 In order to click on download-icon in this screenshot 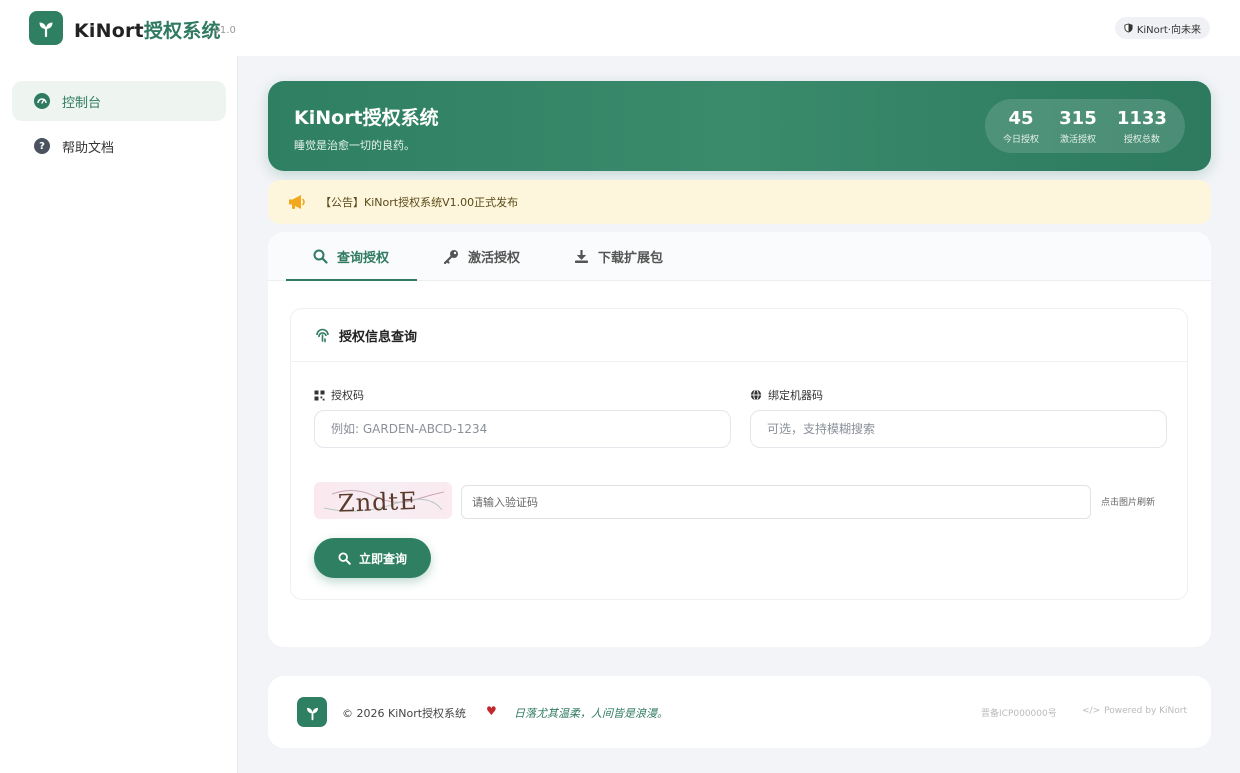, I will do `click(581, 256)`.